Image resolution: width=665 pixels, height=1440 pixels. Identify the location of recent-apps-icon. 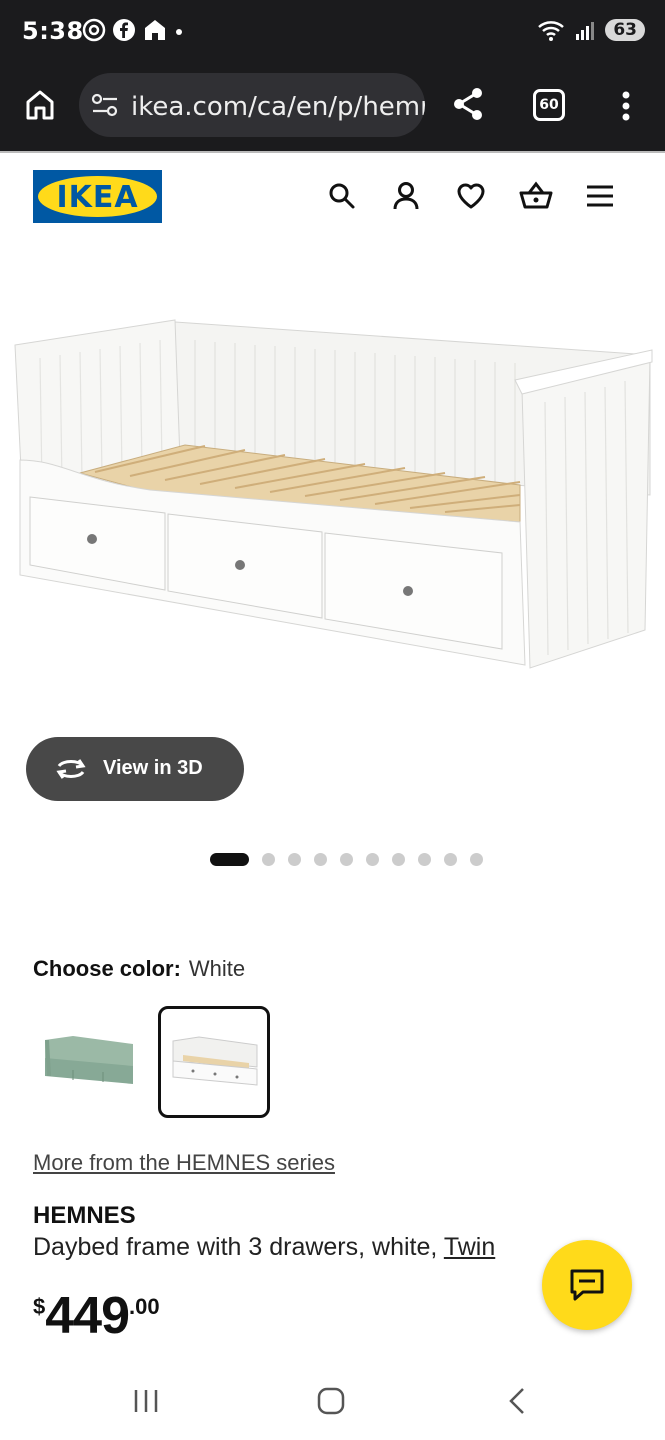
(146, 1401).